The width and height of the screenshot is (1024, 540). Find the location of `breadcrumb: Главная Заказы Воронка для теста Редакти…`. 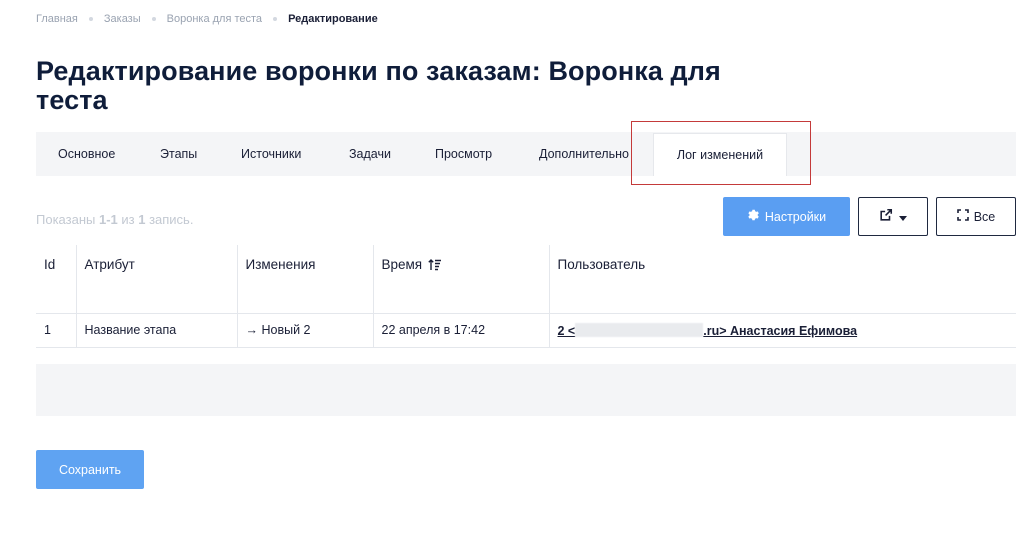

breadcrumb: Главная Заказы Воронка для теста Редакти… is located at coordinates (207, 19).